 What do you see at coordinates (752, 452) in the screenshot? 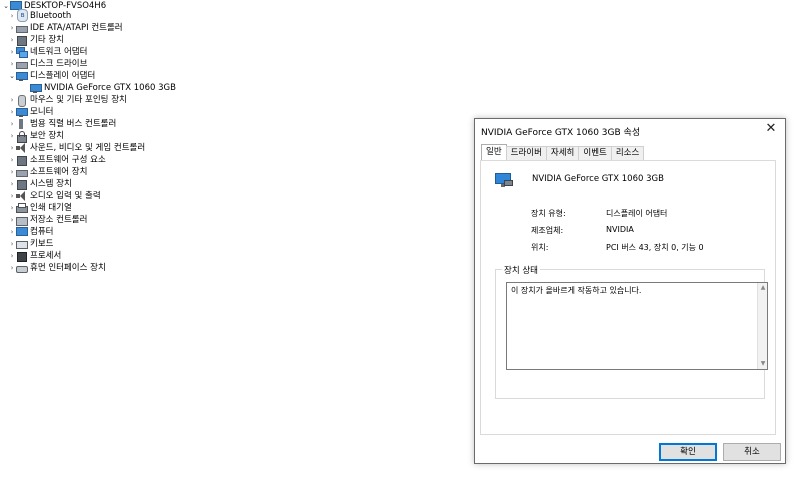
I see `cancel-button: 취소` at bounding box center [752, 452].